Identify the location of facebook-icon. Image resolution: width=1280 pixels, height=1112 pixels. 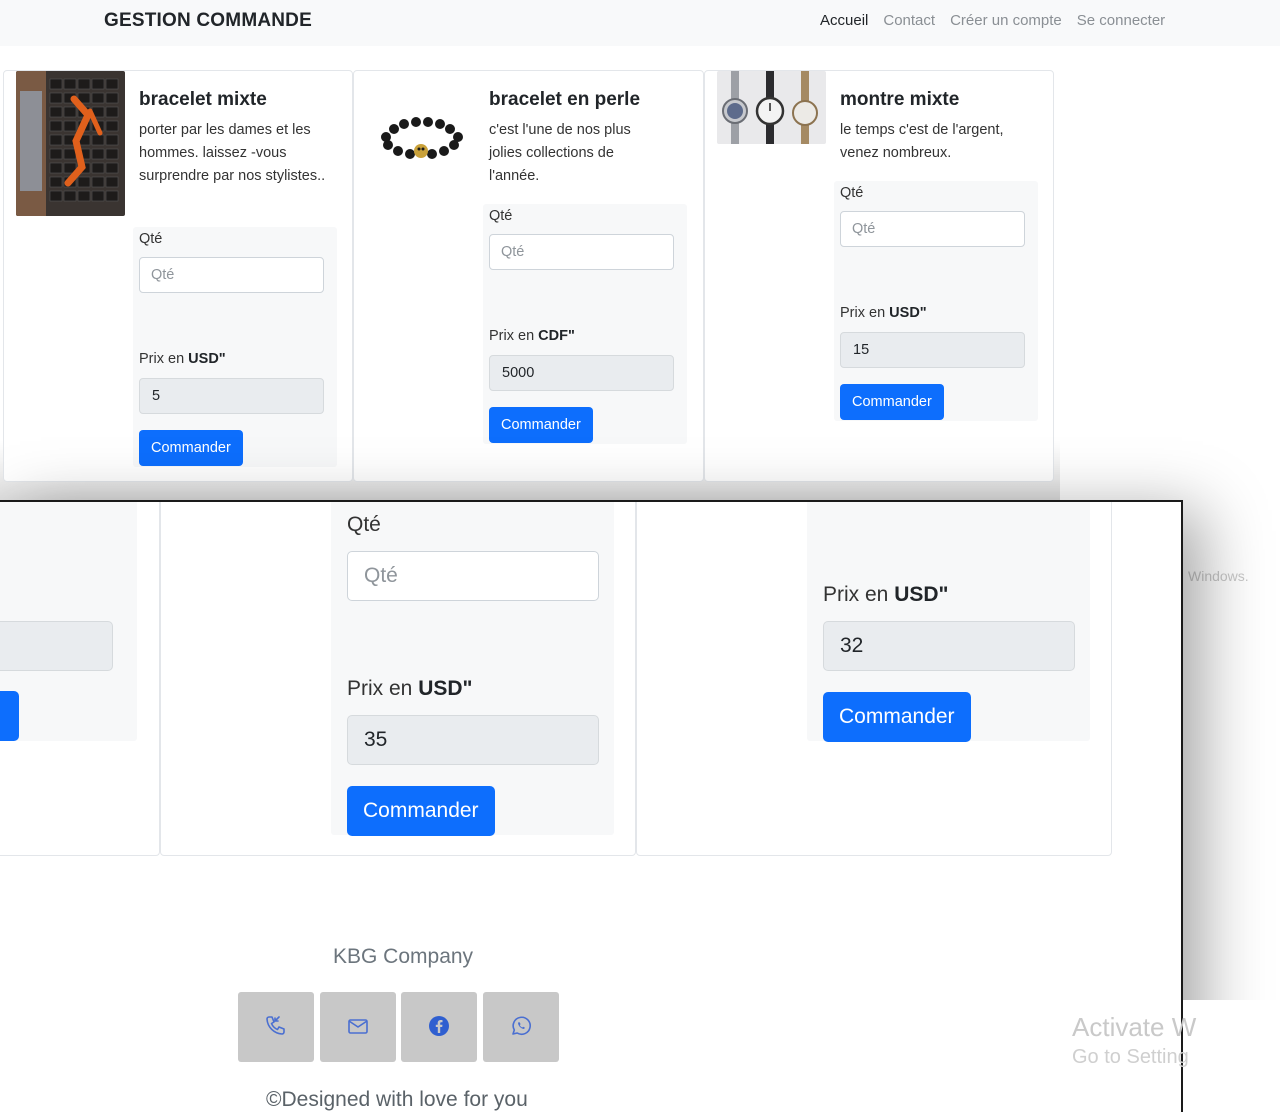
(439, 1027).